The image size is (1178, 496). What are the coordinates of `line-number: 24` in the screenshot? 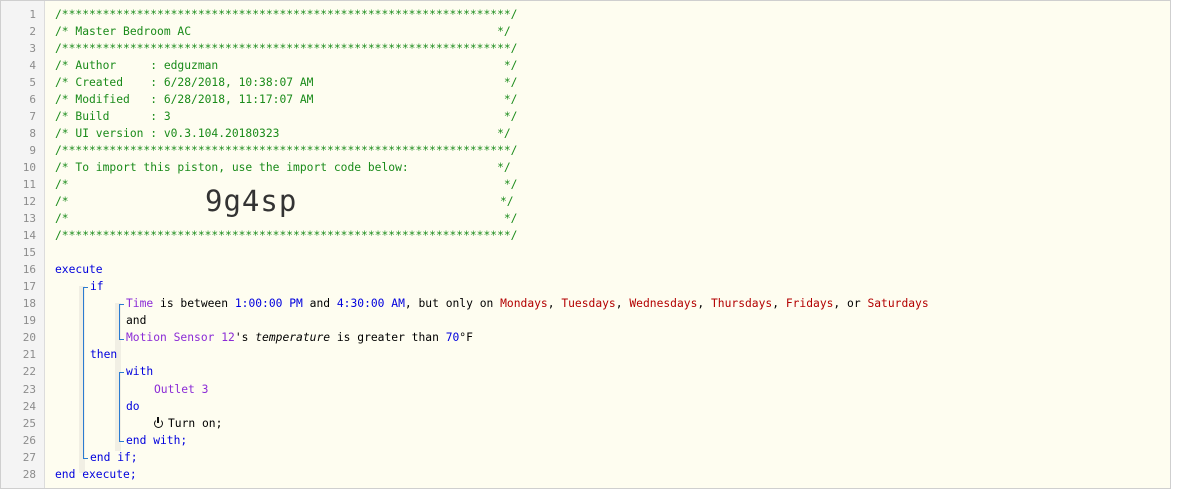 It's located at (29, 406).